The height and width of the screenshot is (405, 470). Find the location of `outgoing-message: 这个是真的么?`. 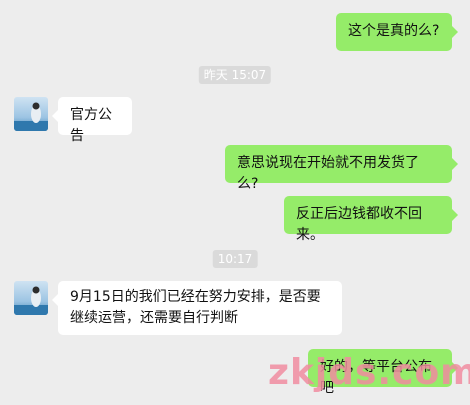

outgoing-message: 这个是真的么? is located at coordinates (397, 32).